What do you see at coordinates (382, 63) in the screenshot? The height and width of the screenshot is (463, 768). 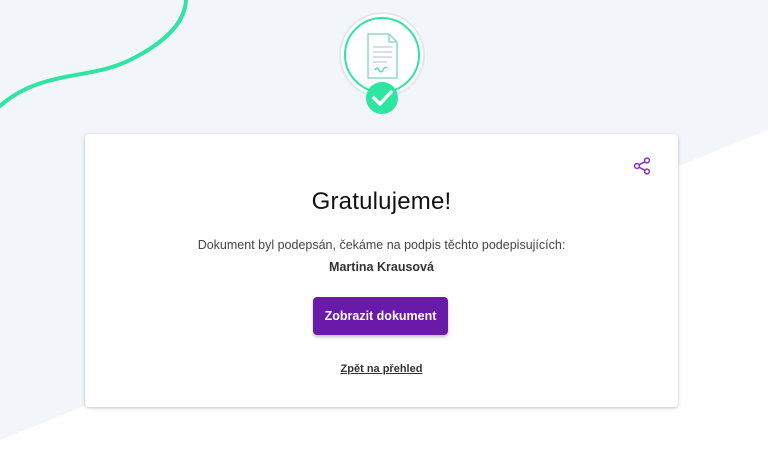 I see `document-check-icon` at bounding box center [382, 63].